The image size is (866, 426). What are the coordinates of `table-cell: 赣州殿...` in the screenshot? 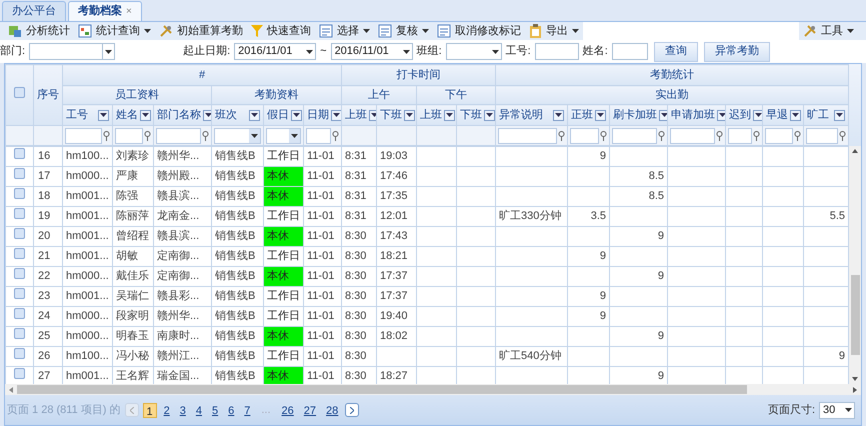 It's located at (178, 176).